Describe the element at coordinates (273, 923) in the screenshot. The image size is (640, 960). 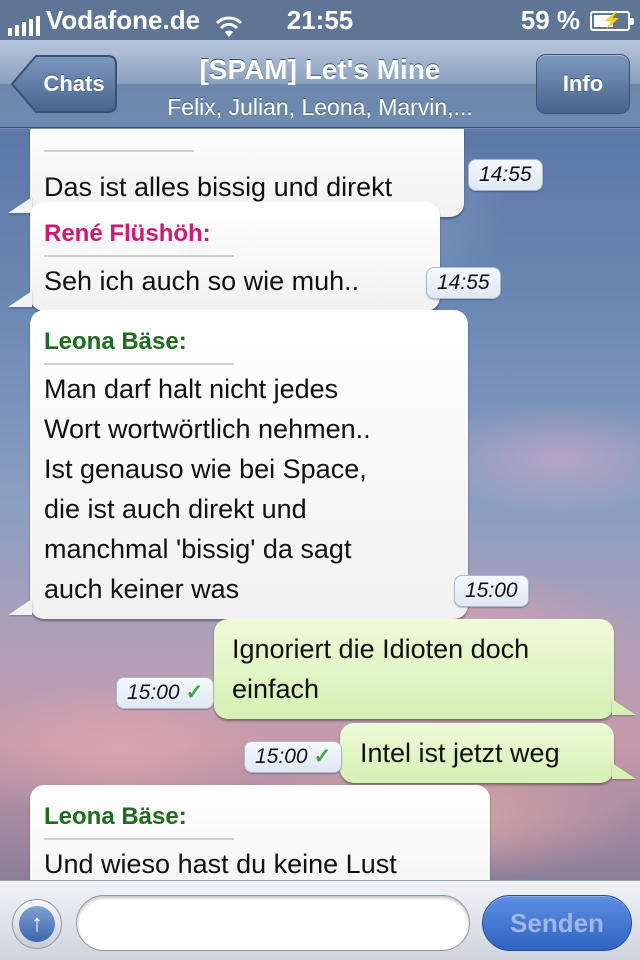
I see `message-input` at that location.